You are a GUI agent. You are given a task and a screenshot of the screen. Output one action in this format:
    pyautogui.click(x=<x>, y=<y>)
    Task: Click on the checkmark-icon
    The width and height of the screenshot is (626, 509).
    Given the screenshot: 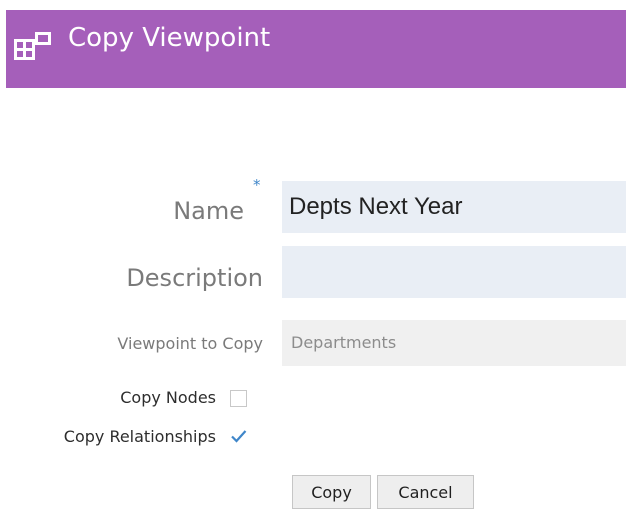 What is the action you would take?
    pyautogui.click(x=239, y=436)
    